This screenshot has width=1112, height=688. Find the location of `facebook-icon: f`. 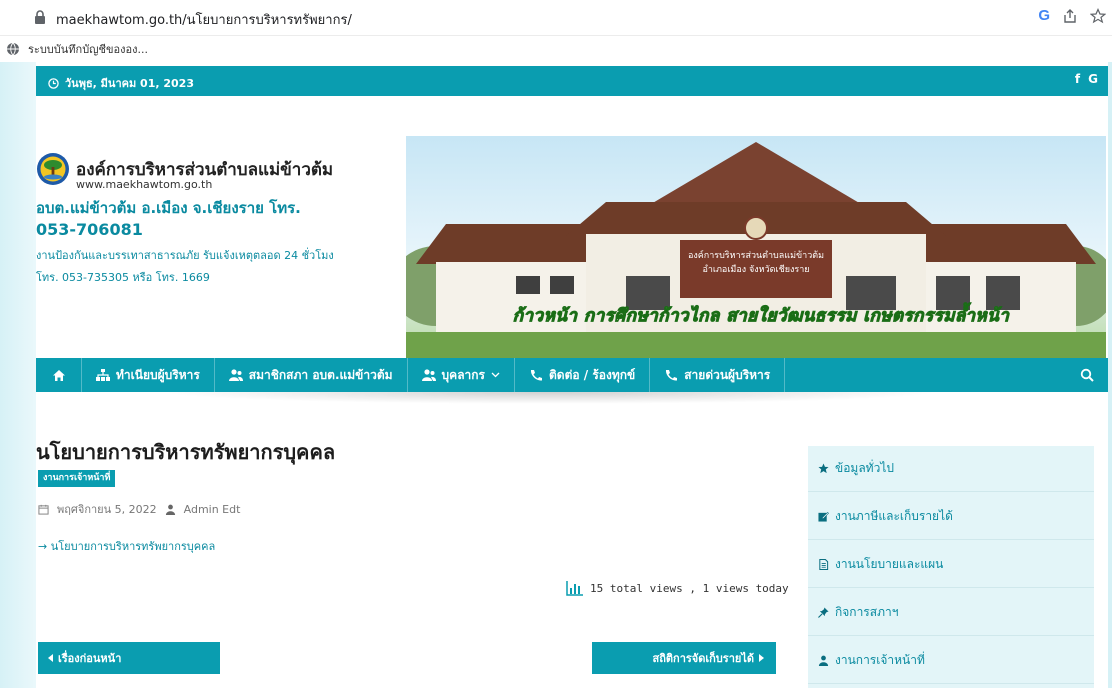

facebook-icon: f is located at coordinates (1077, 79).